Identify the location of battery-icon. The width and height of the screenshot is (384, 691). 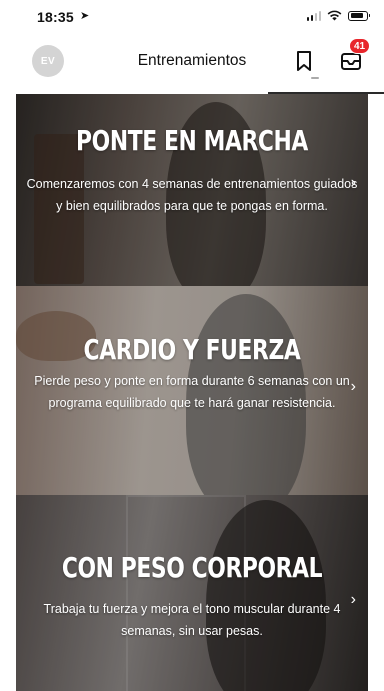
(359, 15).